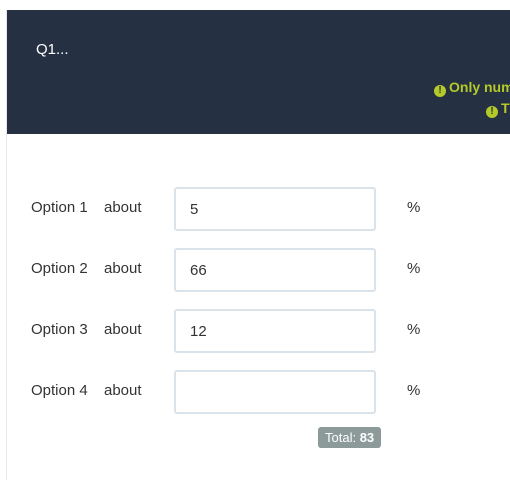  What do you see at coordinates (472, 88) in the screenshot?
I see `validation-warning-numeric: ! Only num` at bounding box center [472, 88].